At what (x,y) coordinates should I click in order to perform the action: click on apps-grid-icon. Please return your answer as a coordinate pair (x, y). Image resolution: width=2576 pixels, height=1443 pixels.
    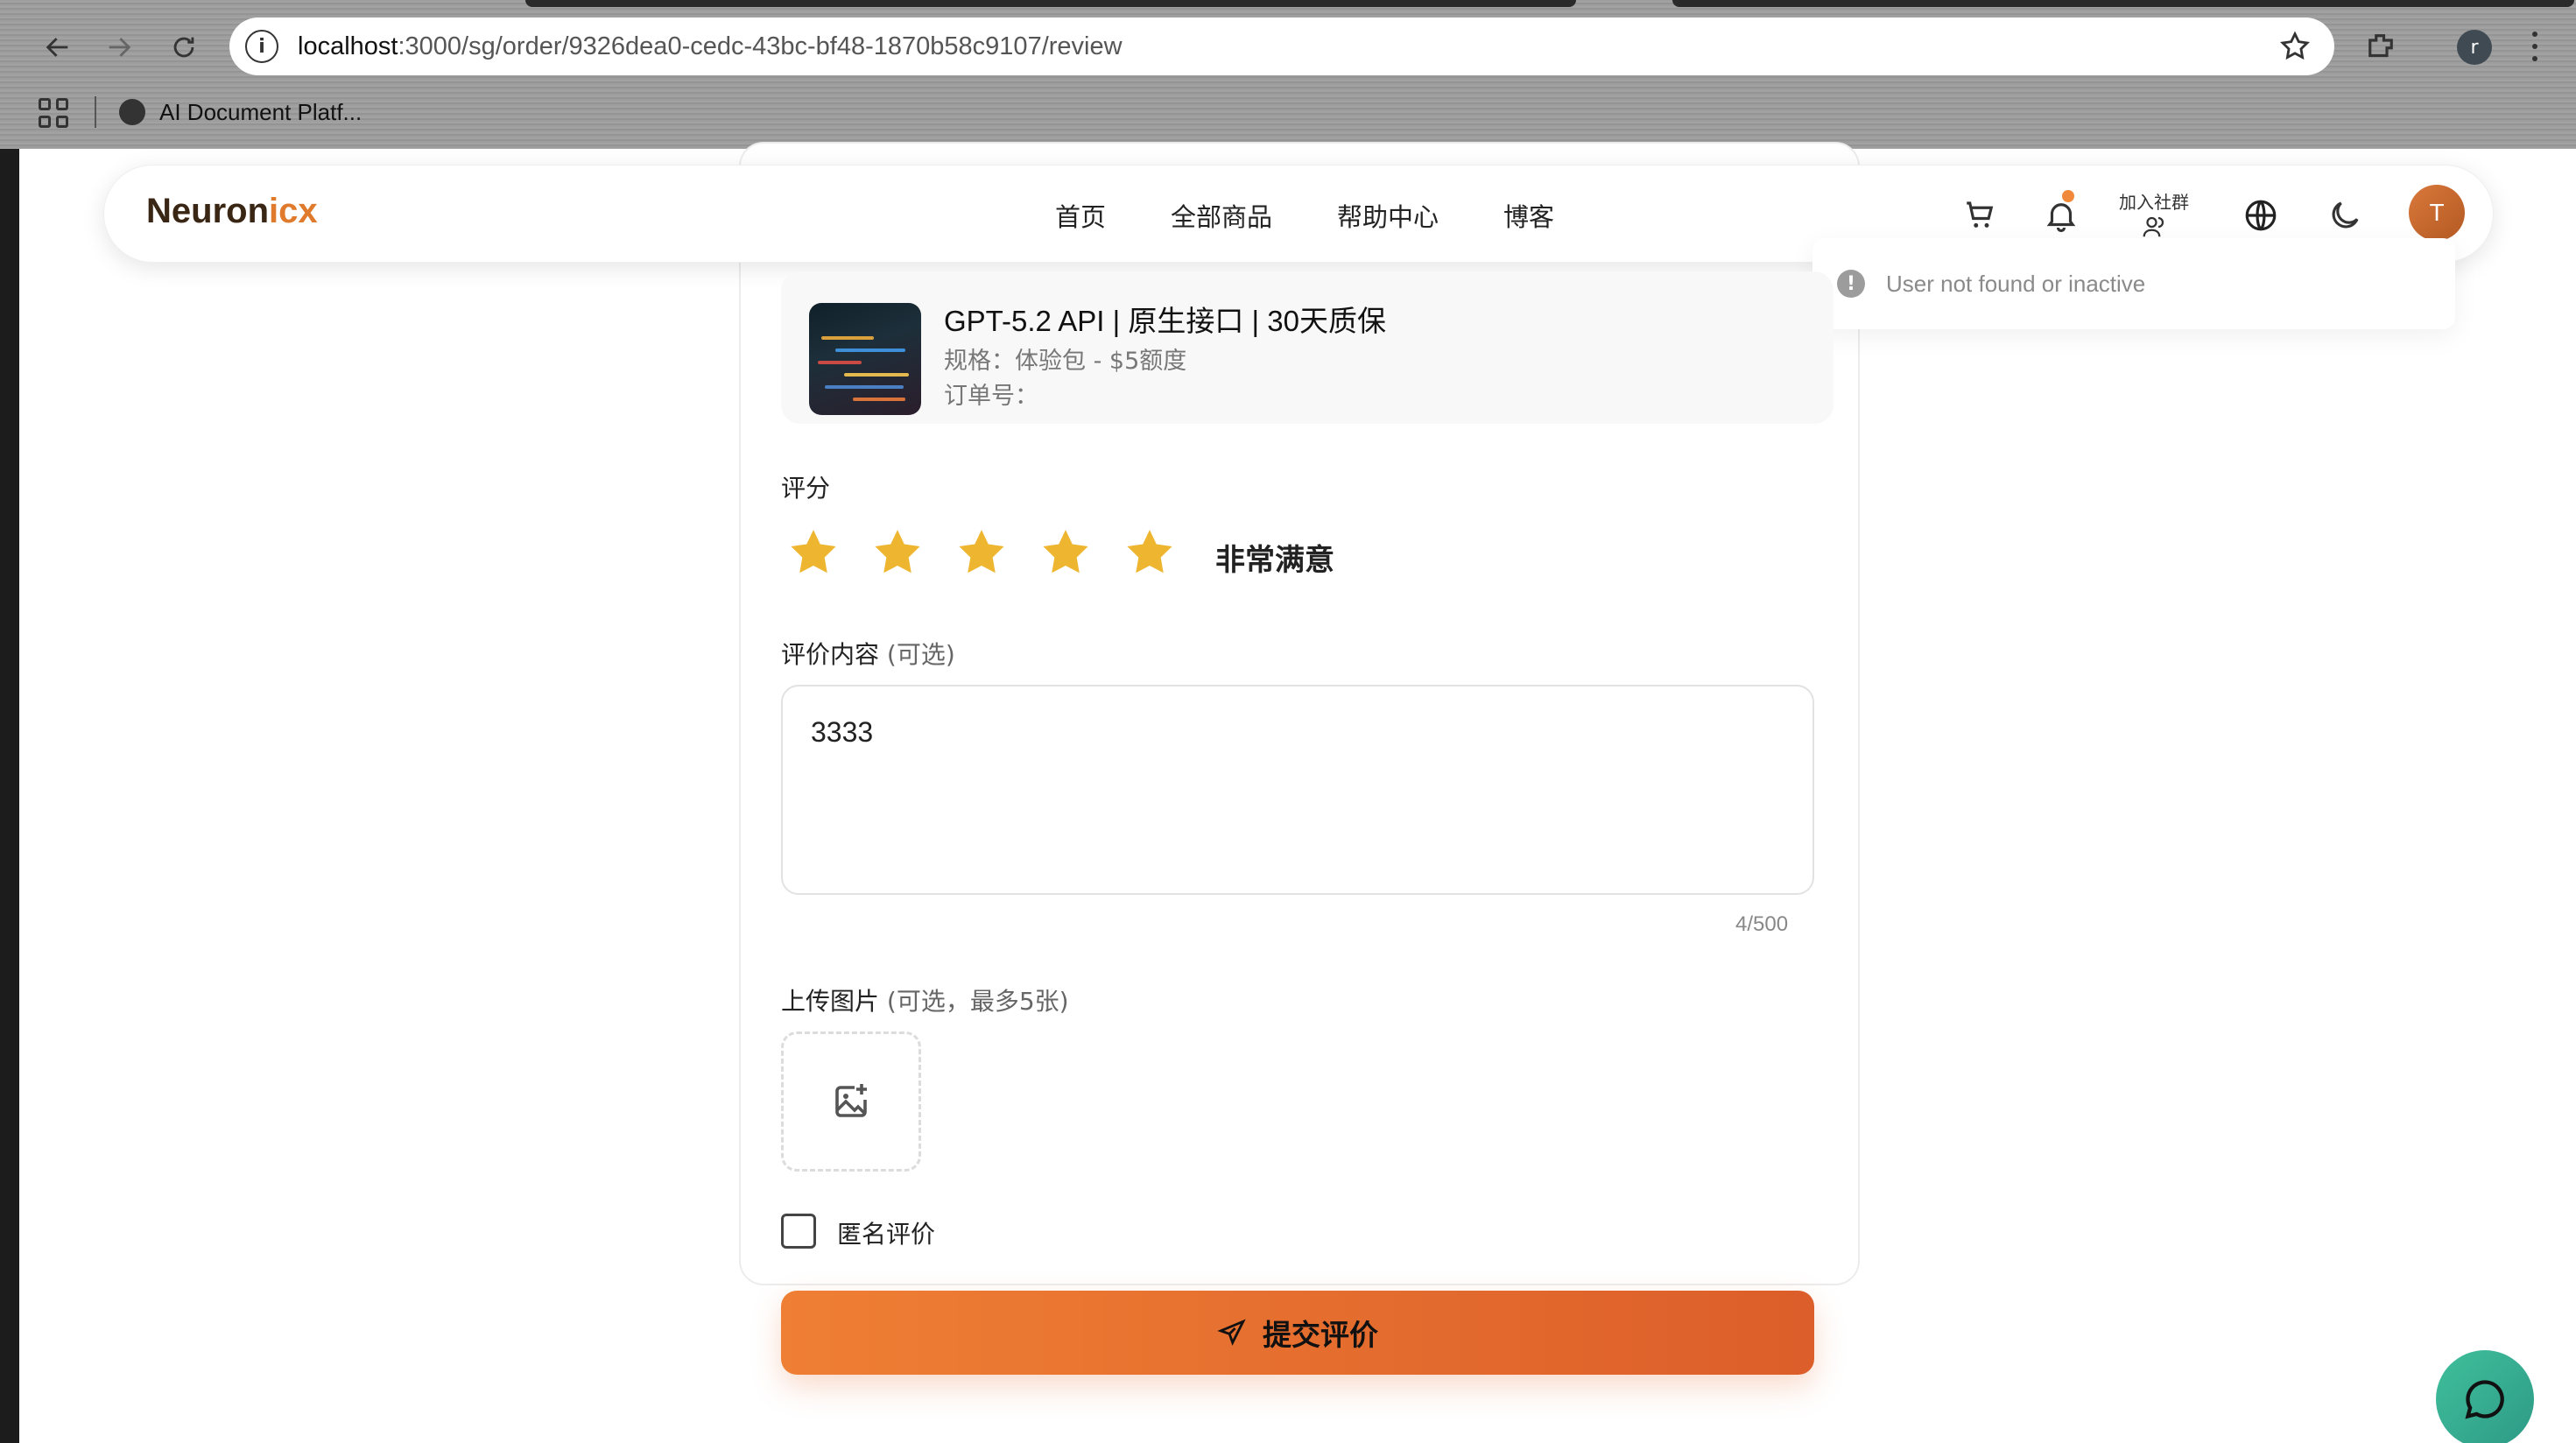
    Looking at the image, I should click on (53, 113).